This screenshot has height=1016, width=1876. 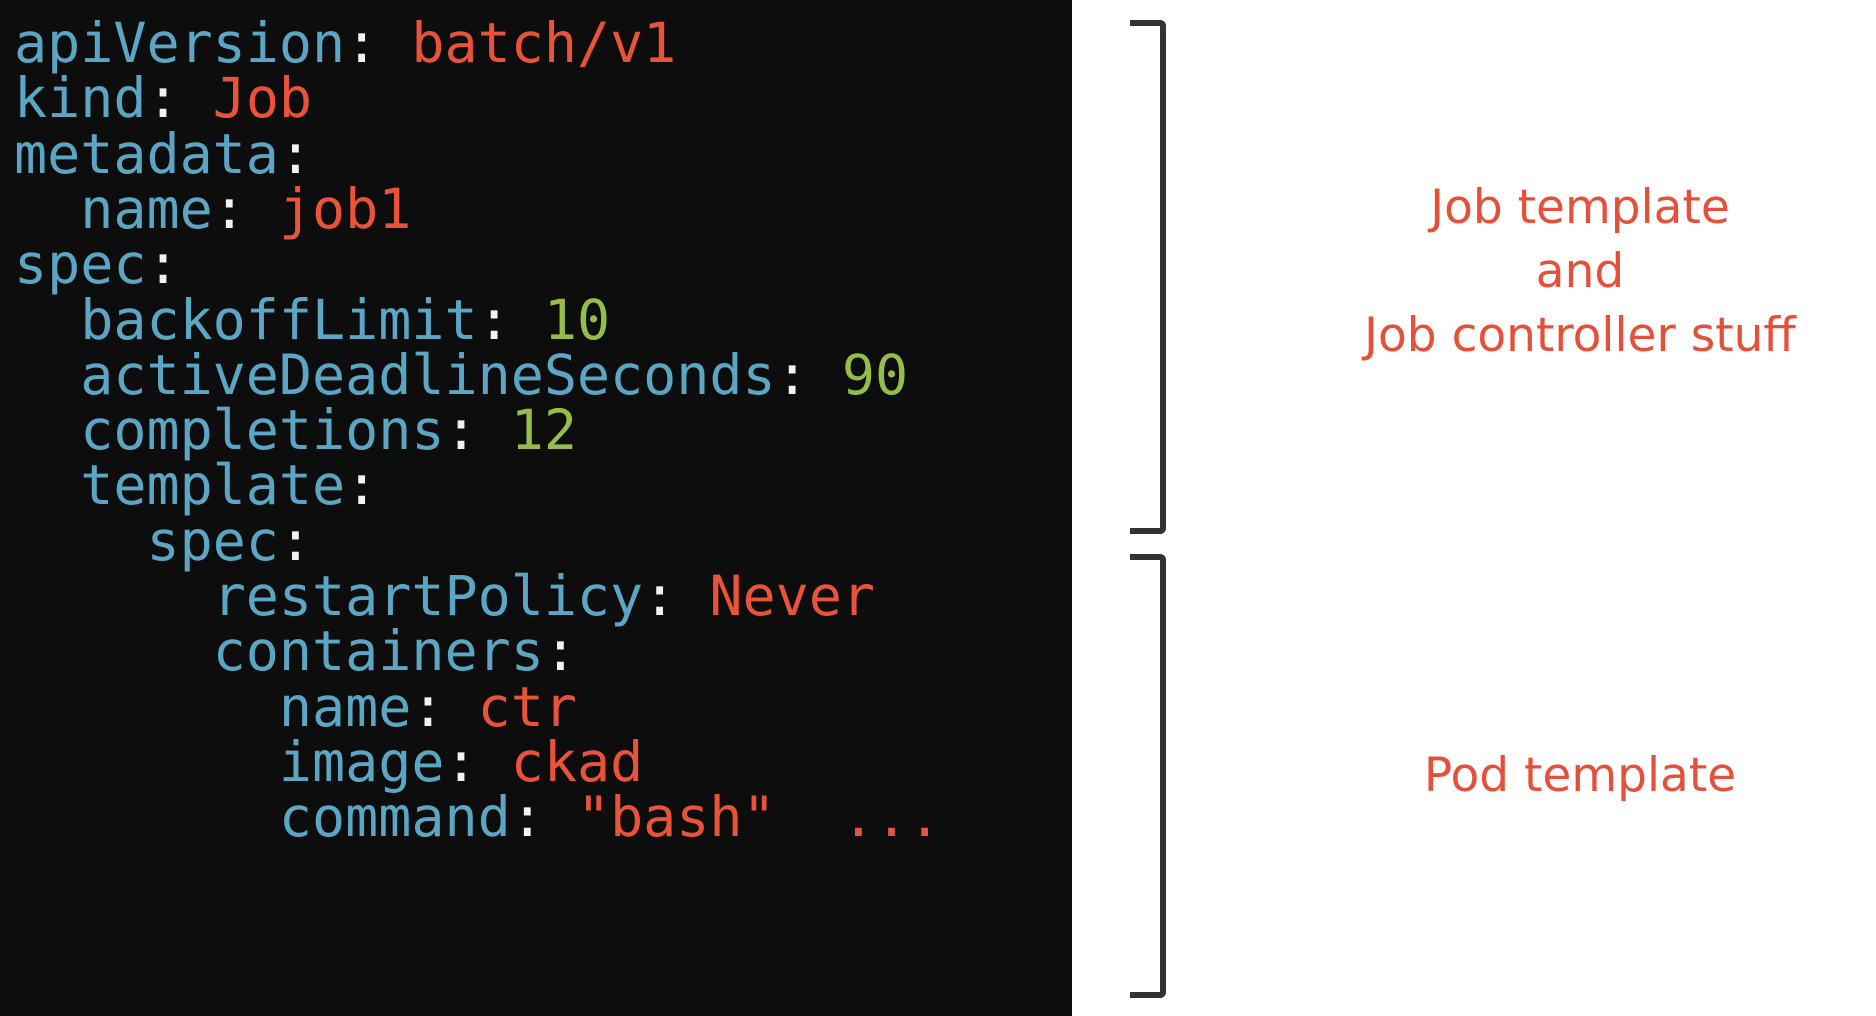 What do you see at coordinates (676, 817) in the screenshot?
I see `yaml-string-value: "bash"` at bounding box center [676, 817].